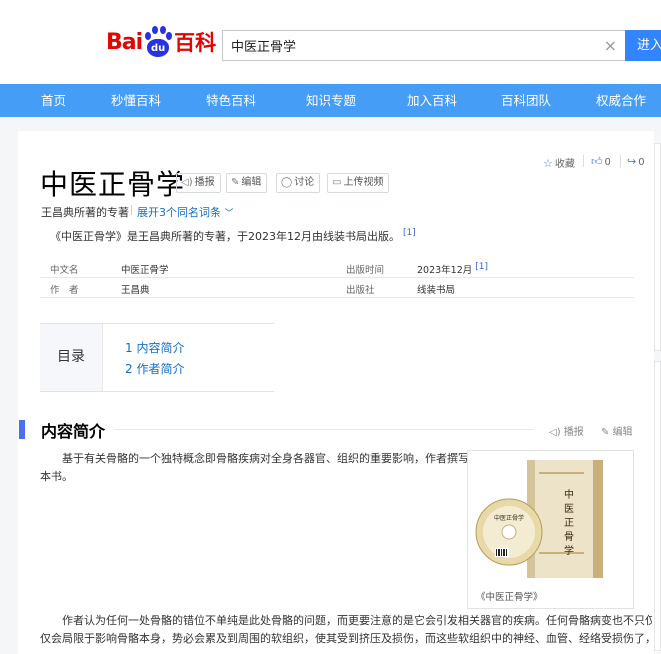  What do you see at coordinates (124, 42) in the screenshot?
I see `logo-text-bai: Bai` at bounding box center [124, 42].